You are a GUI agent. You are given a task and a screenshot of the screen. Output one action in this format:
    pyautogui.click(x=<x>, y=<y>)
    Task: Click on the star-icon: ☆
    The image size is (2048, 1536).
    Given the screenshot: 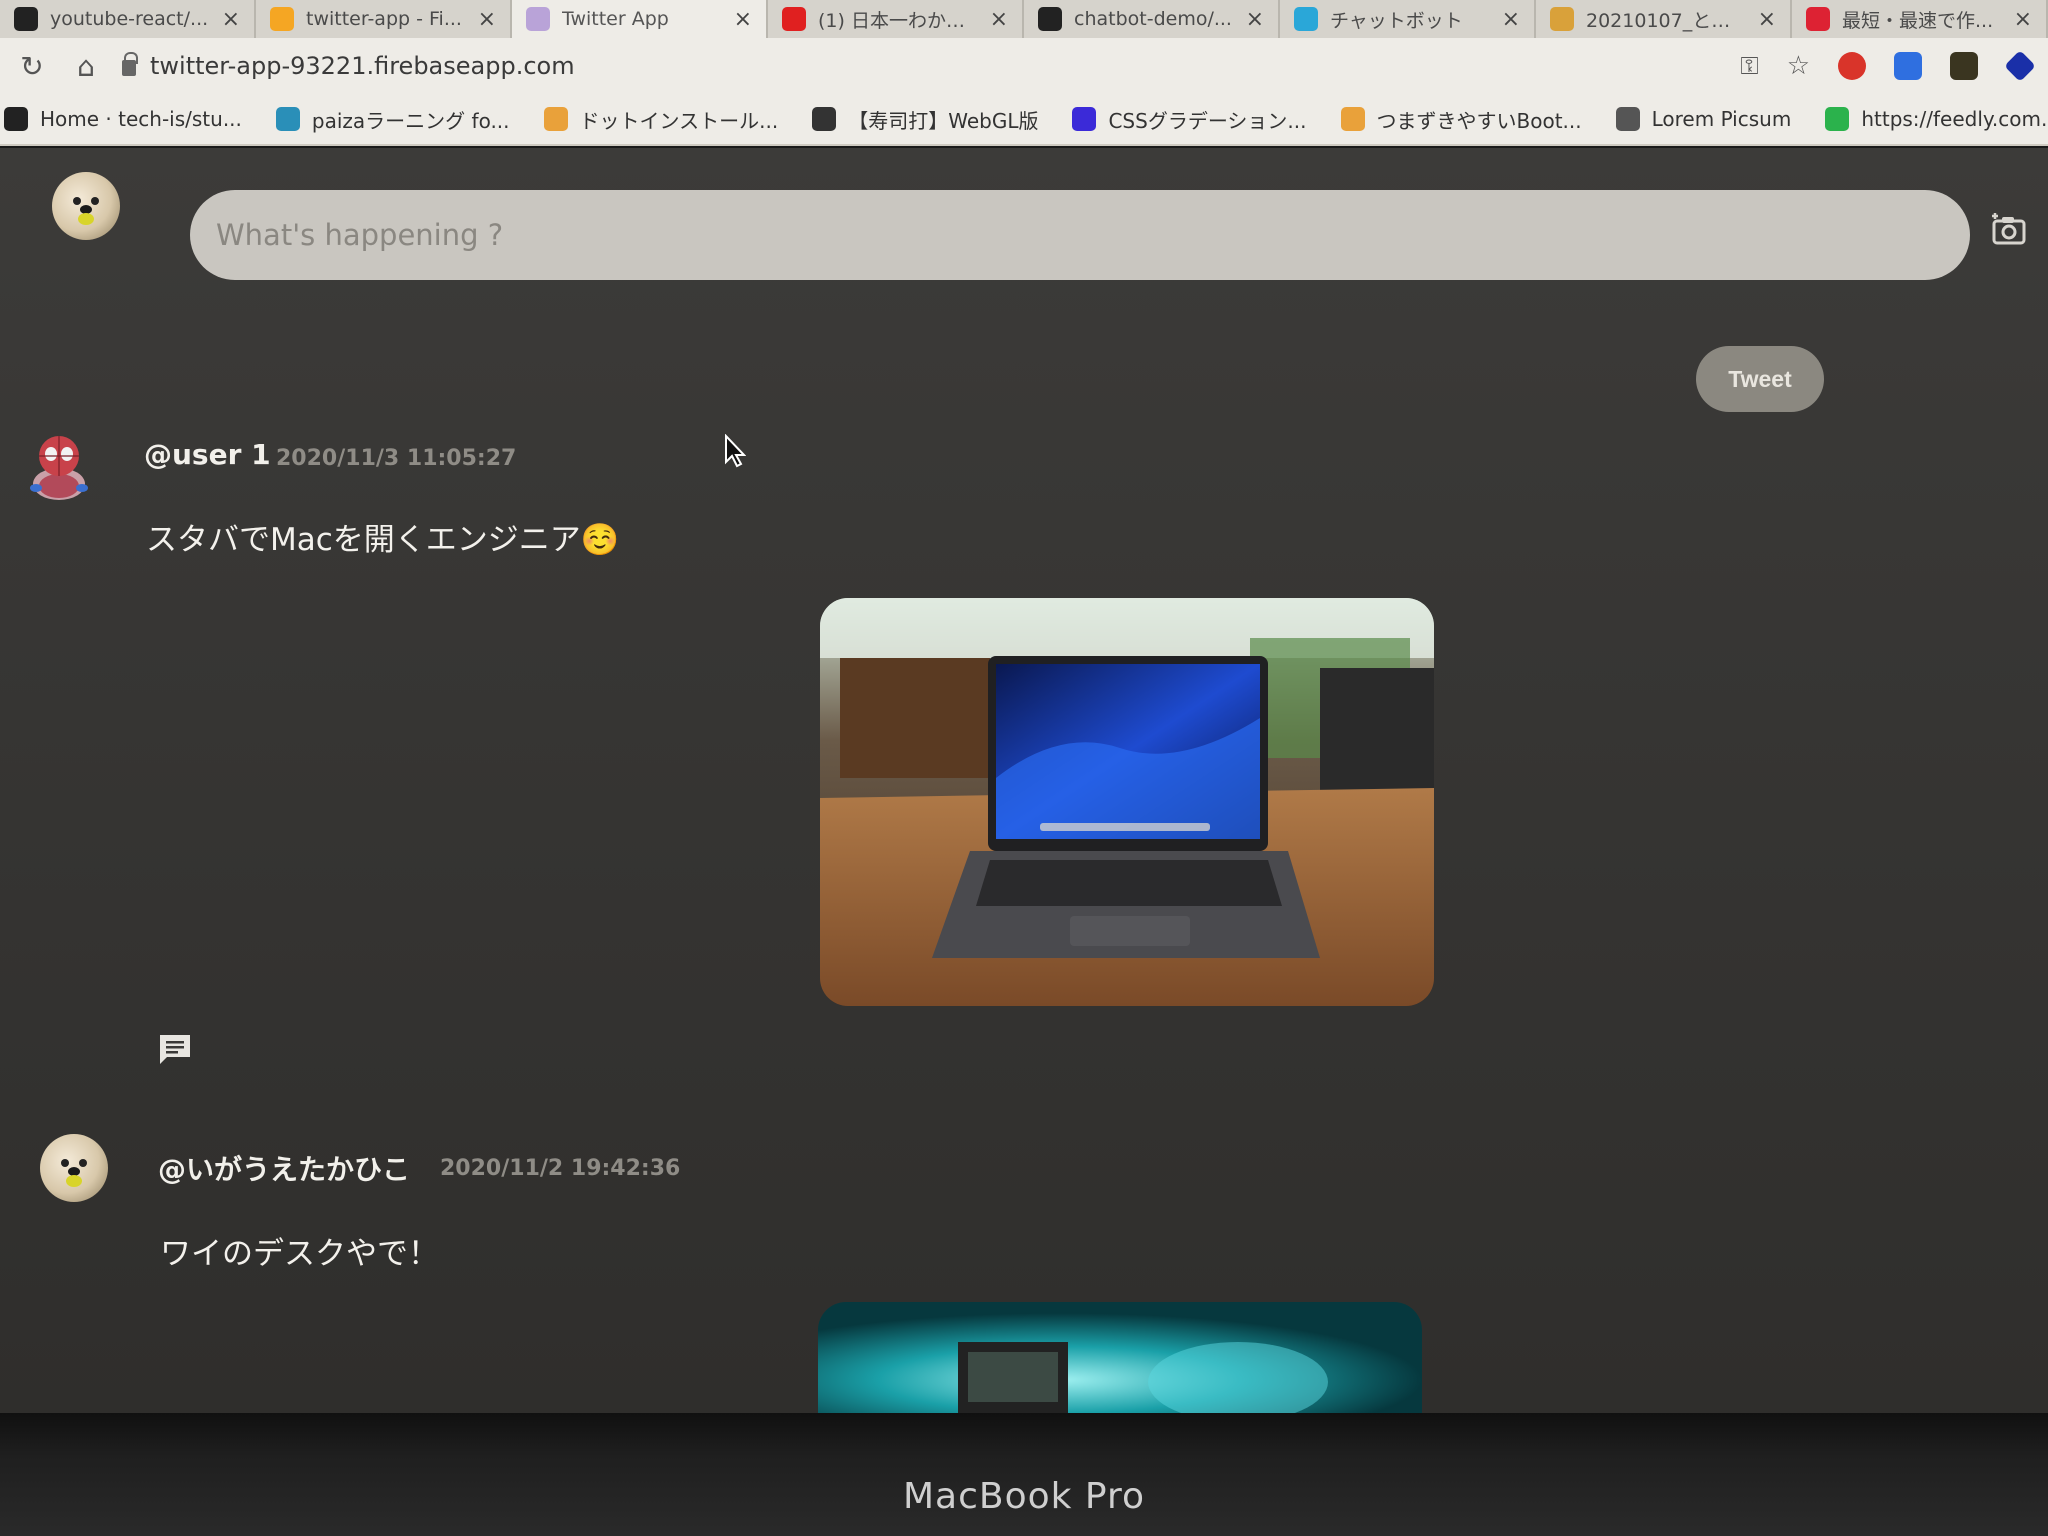 What is the action you would take?
    pyautogui.click(x=1798, y=66)
    